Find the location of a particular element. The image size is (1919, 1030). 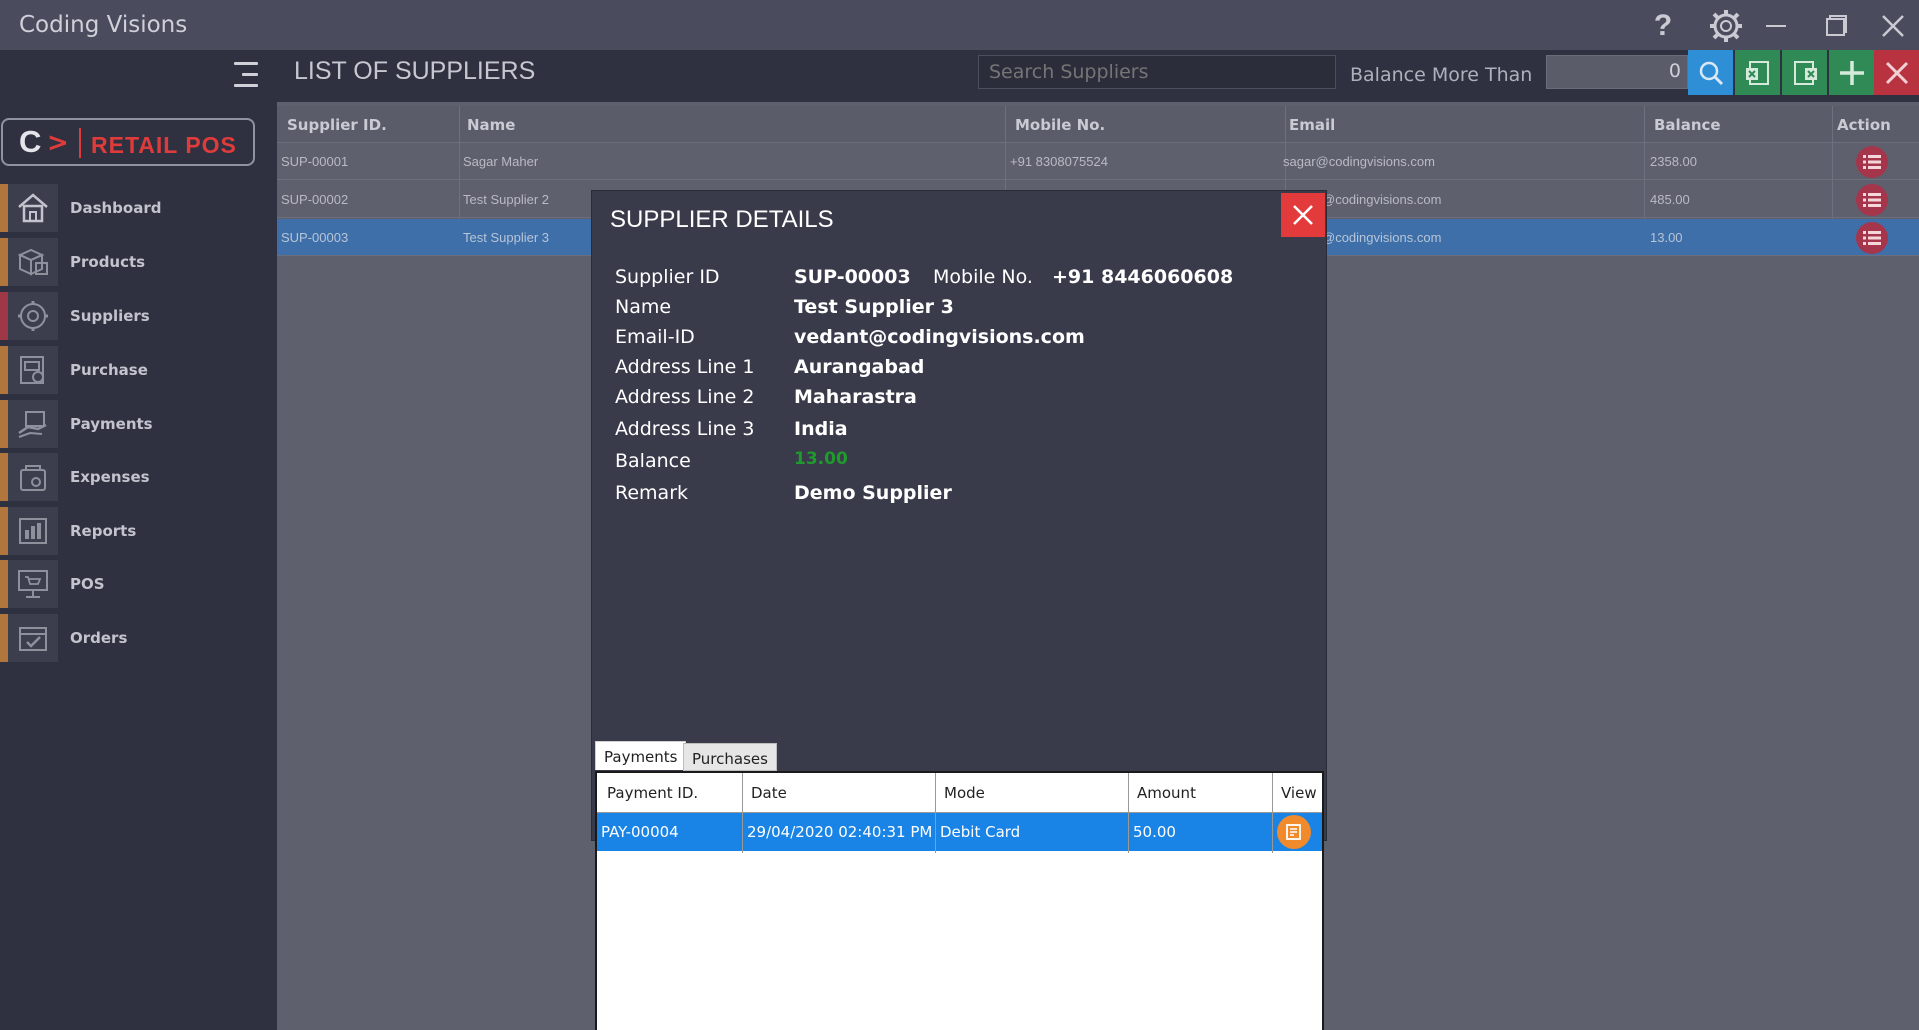

cell-supplier-id: SUP-00002 is located at coordinates (315, 199).